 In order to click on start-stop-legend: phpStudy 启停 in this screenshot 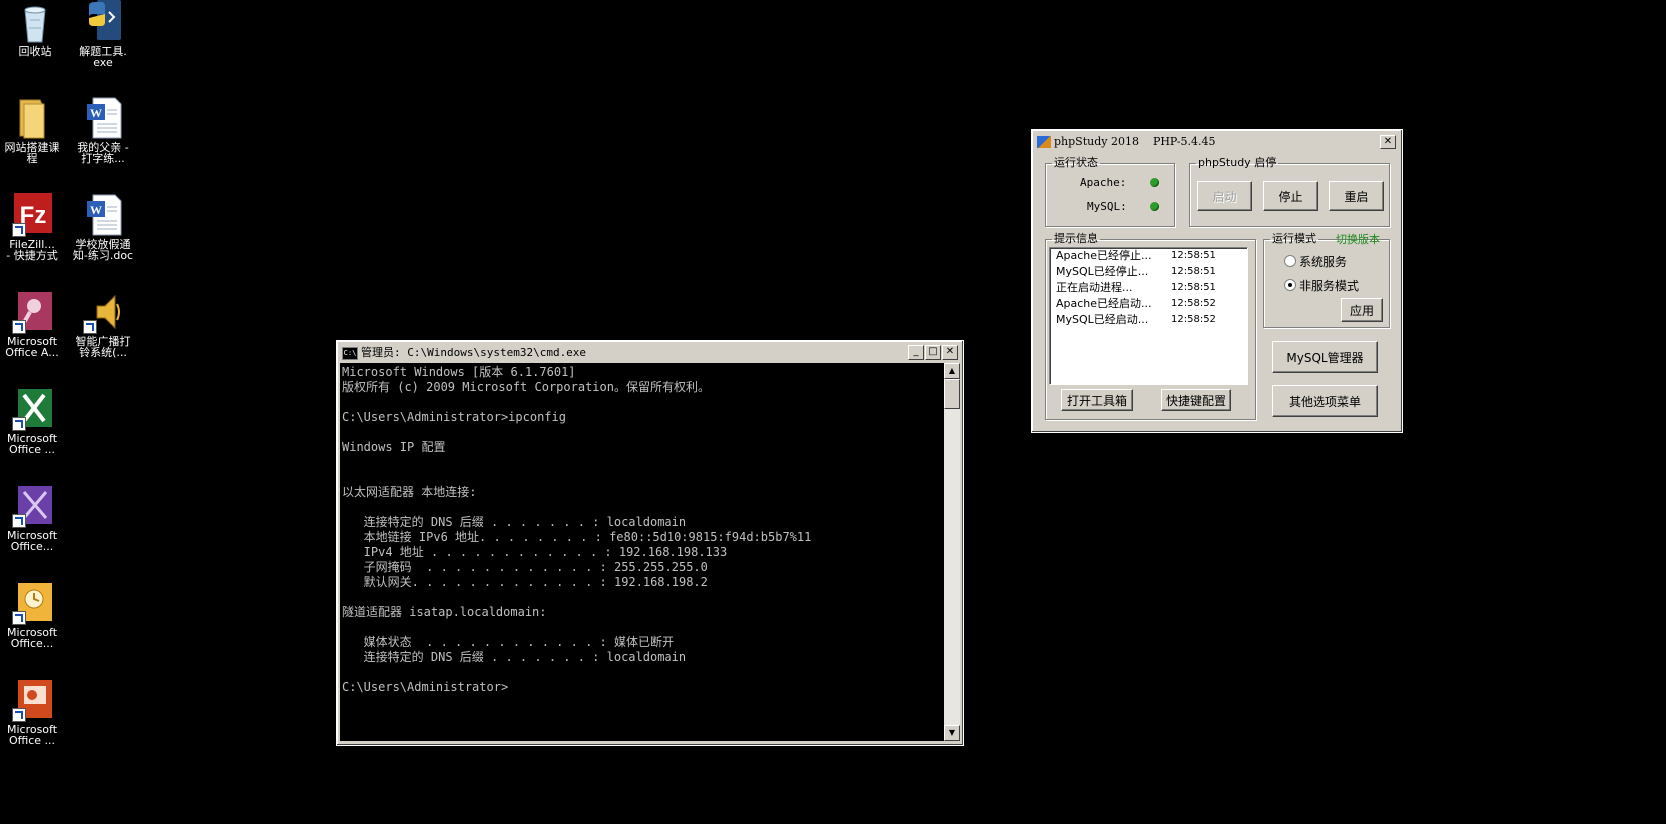, I will do `click(1237, 162)`.